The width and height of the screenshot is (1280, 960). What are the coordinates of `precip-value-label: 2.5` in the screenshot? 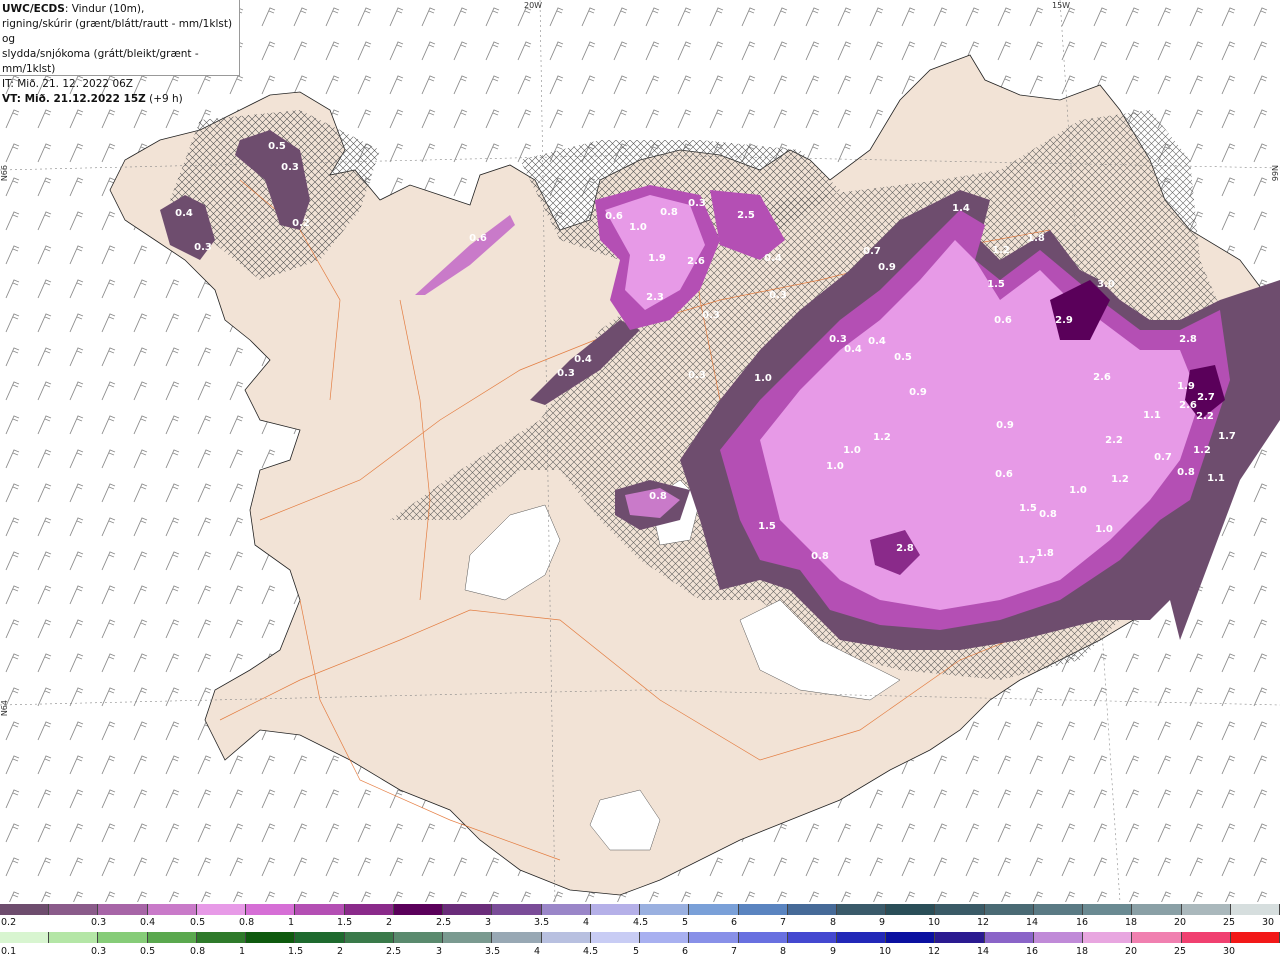 It's located at (746, 215).